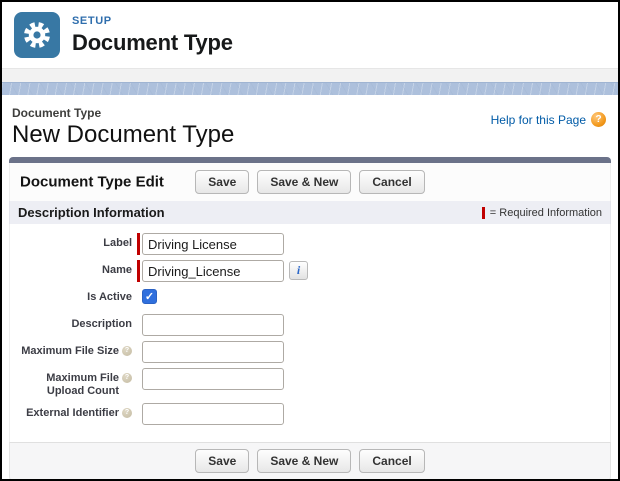 This screenshot has height=481, width=620. Describe the element at coordinates (538, 120) in the screenshot. I see `help-for-this-page-link: Help for this Page` at that location.